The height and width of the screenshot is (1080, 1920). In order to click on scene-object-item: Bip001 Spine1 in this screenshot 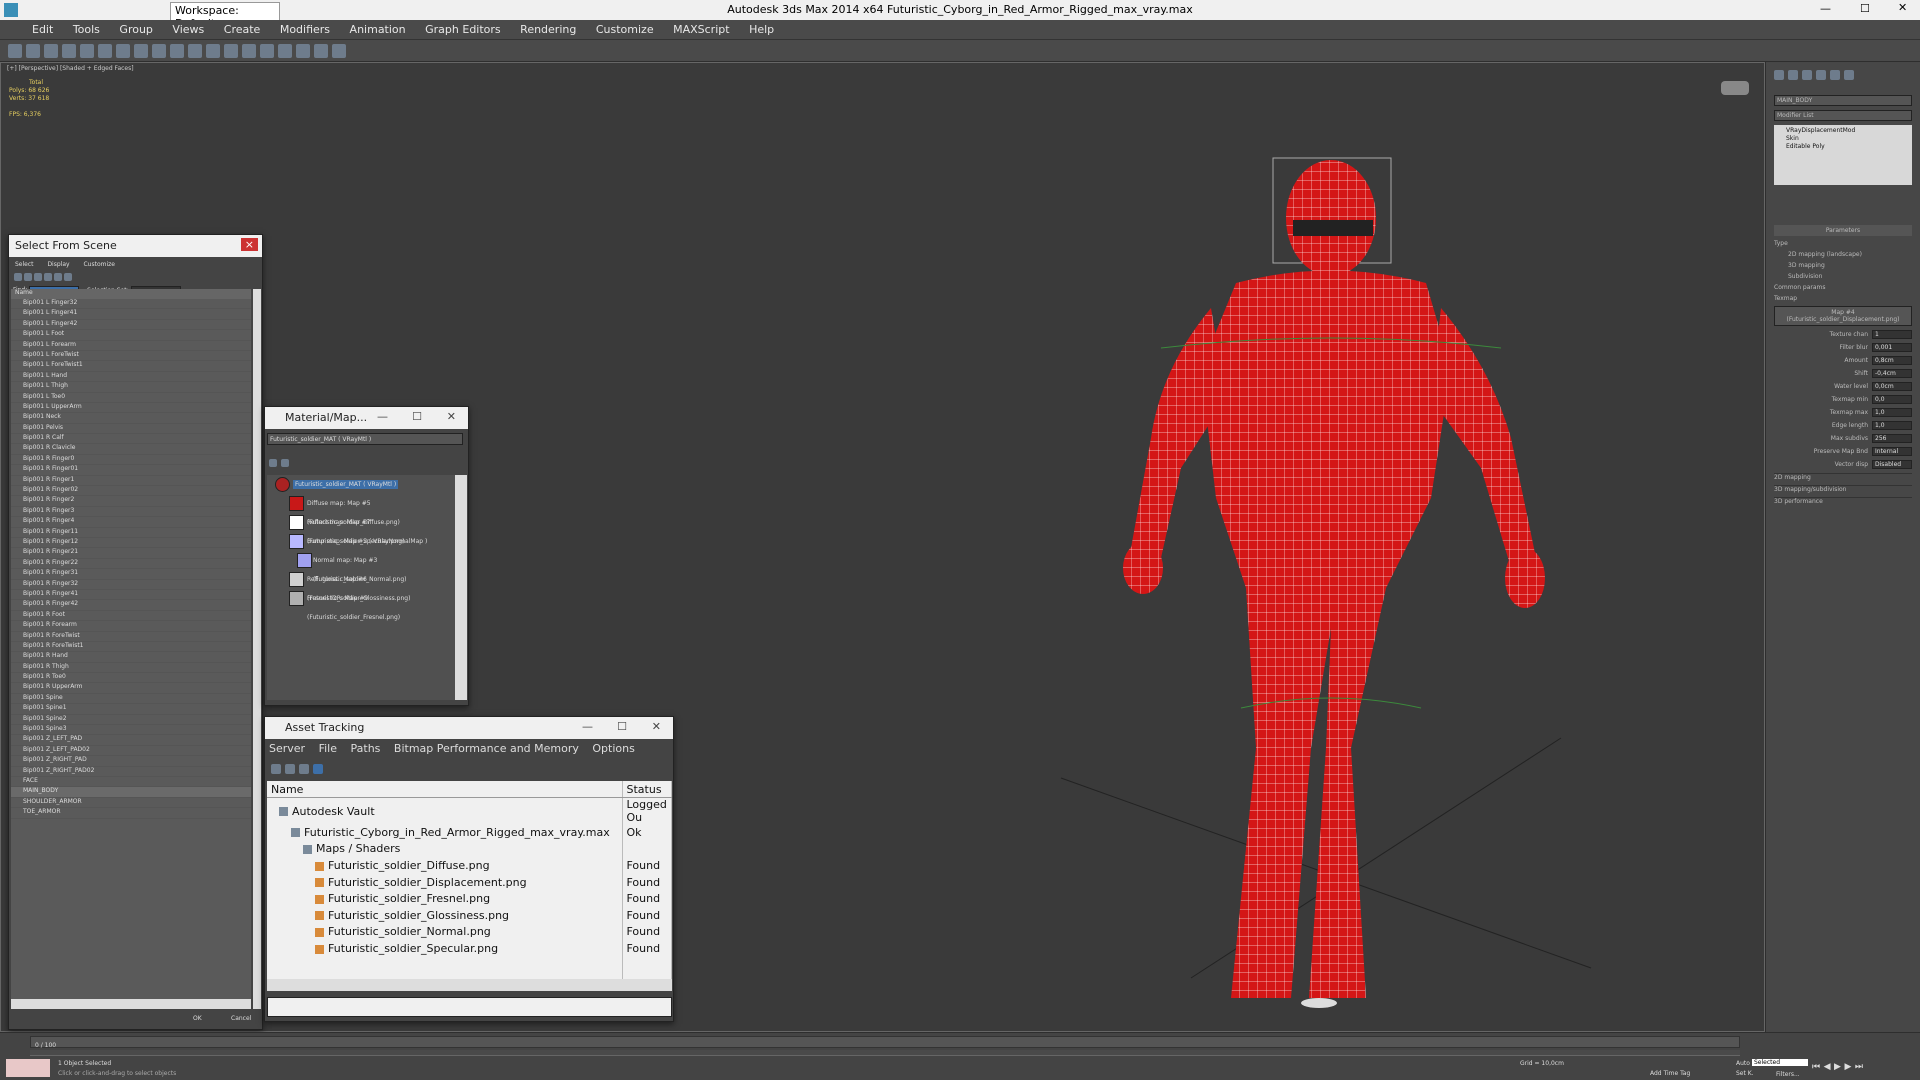, I will do `click(131, 709)`.